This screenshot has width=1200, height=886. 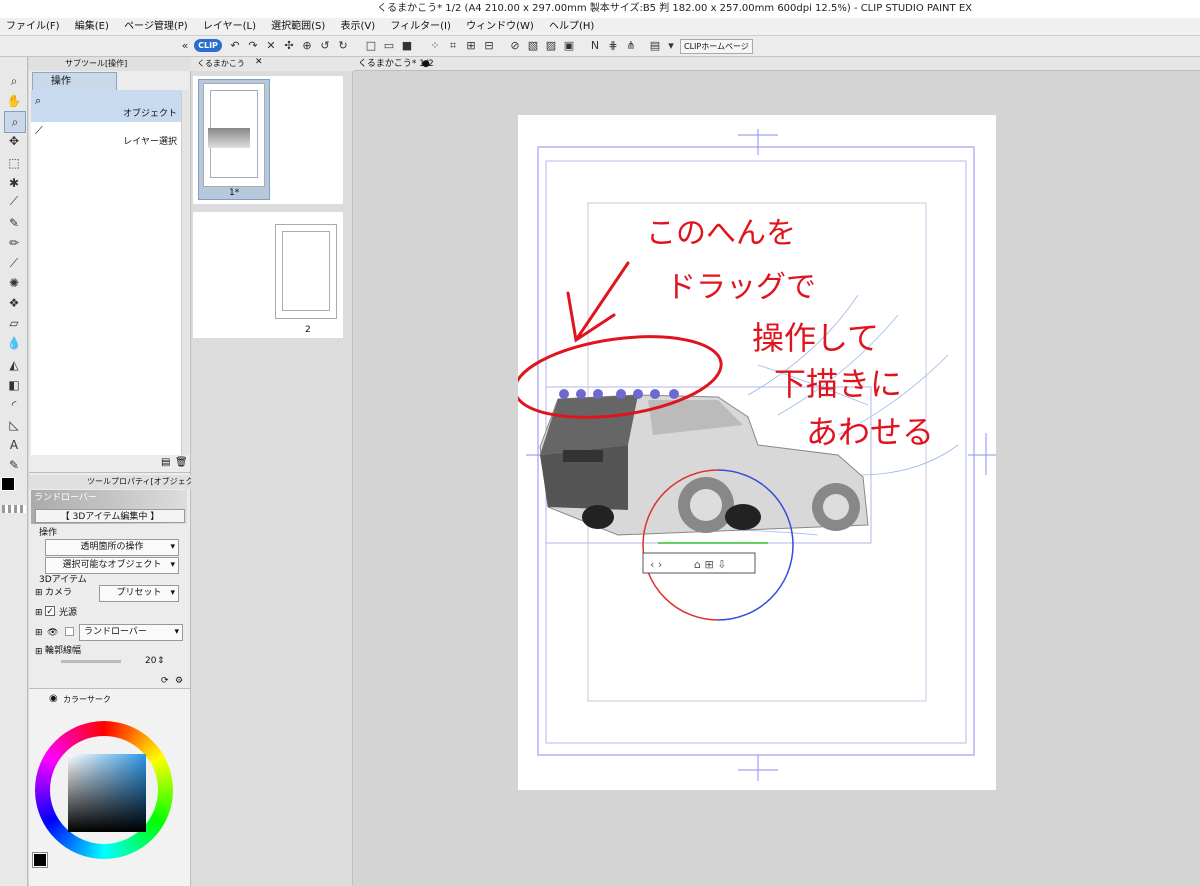 I want to click on menu-view: 表示(V), so click(x=358, y=27).